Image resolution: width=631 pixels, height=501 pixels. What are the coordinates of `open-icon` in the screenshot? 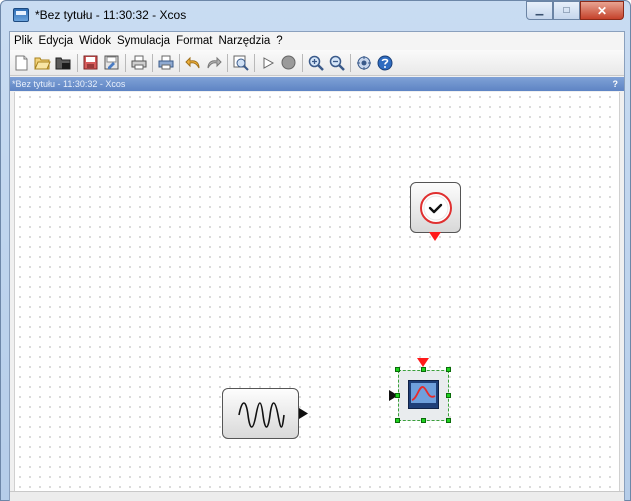 It's located at (42, 63).